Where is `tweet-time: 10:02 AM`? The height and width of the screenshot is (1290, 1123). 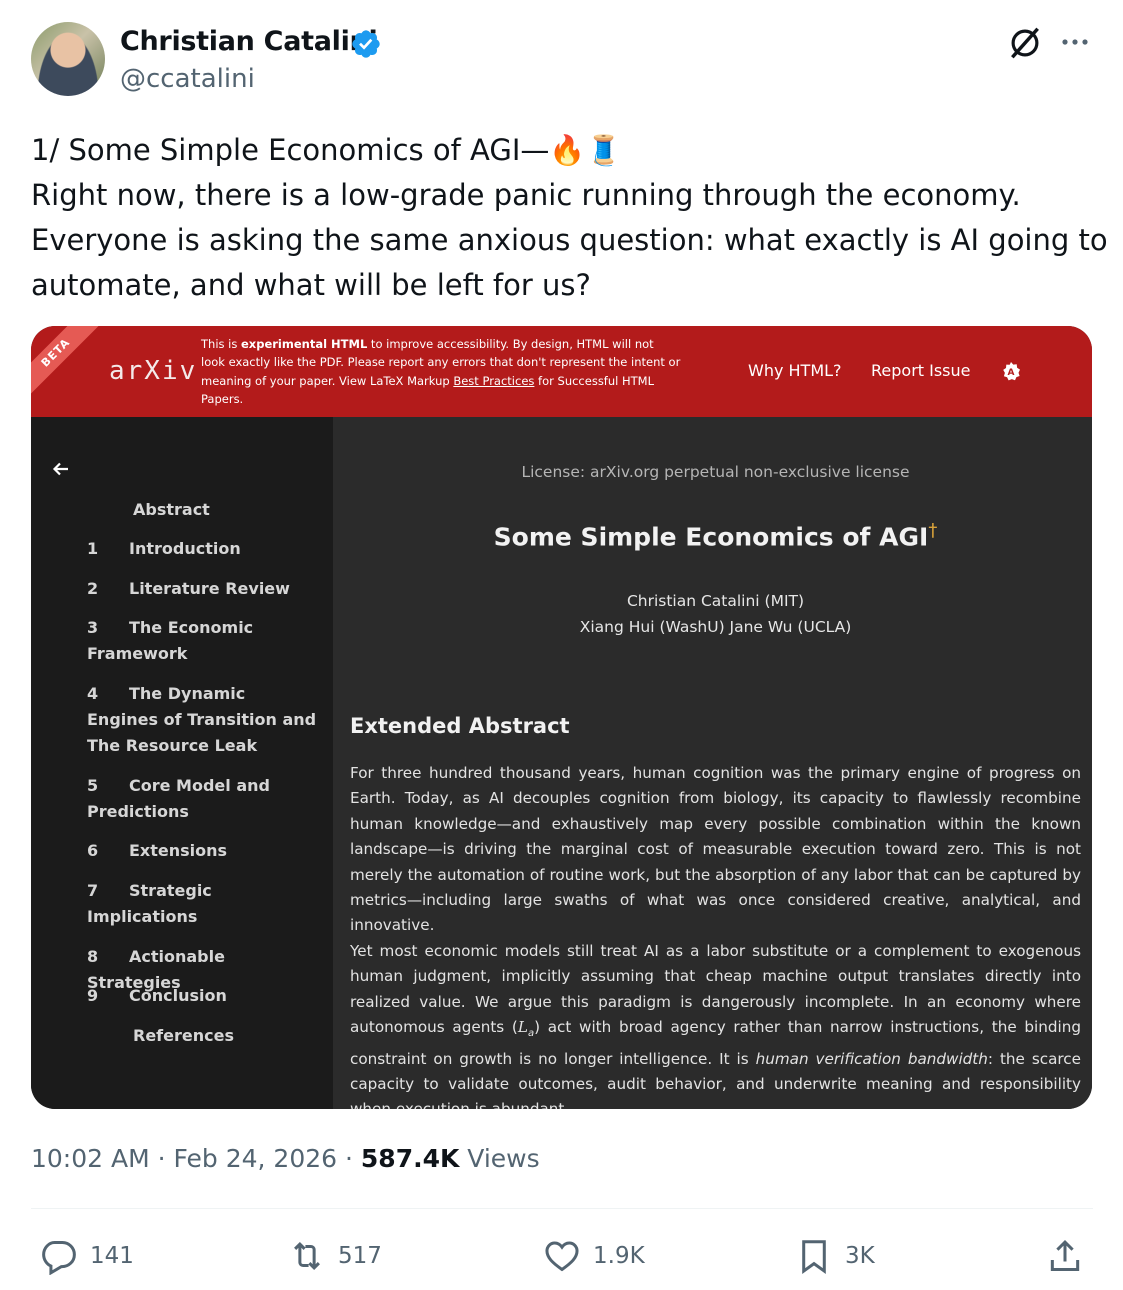 tweet-time: 10:02 AM is located at coordinates (90, 1158).